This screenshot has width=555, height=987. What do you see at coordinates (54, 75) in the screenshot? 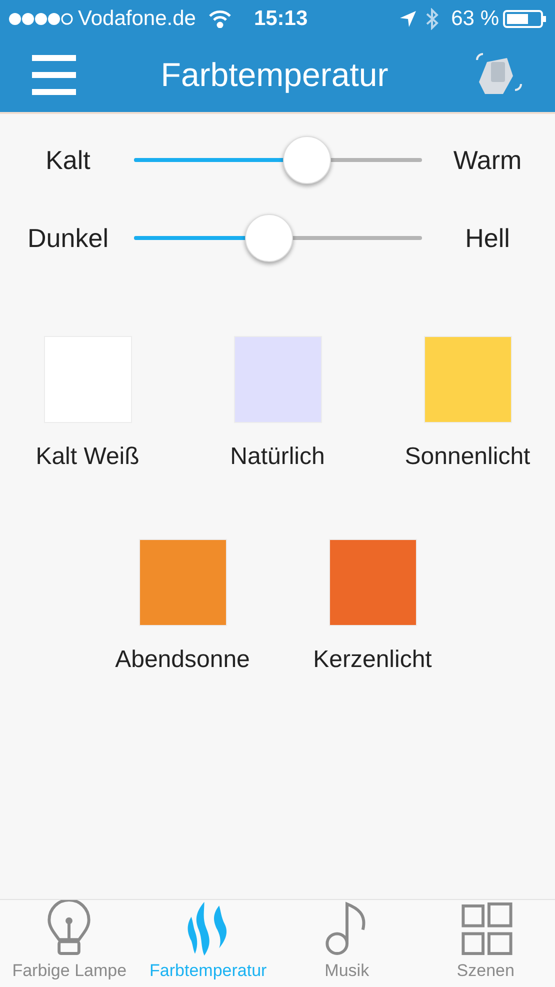
I see `menu-button` at bounding box center [54, 75].